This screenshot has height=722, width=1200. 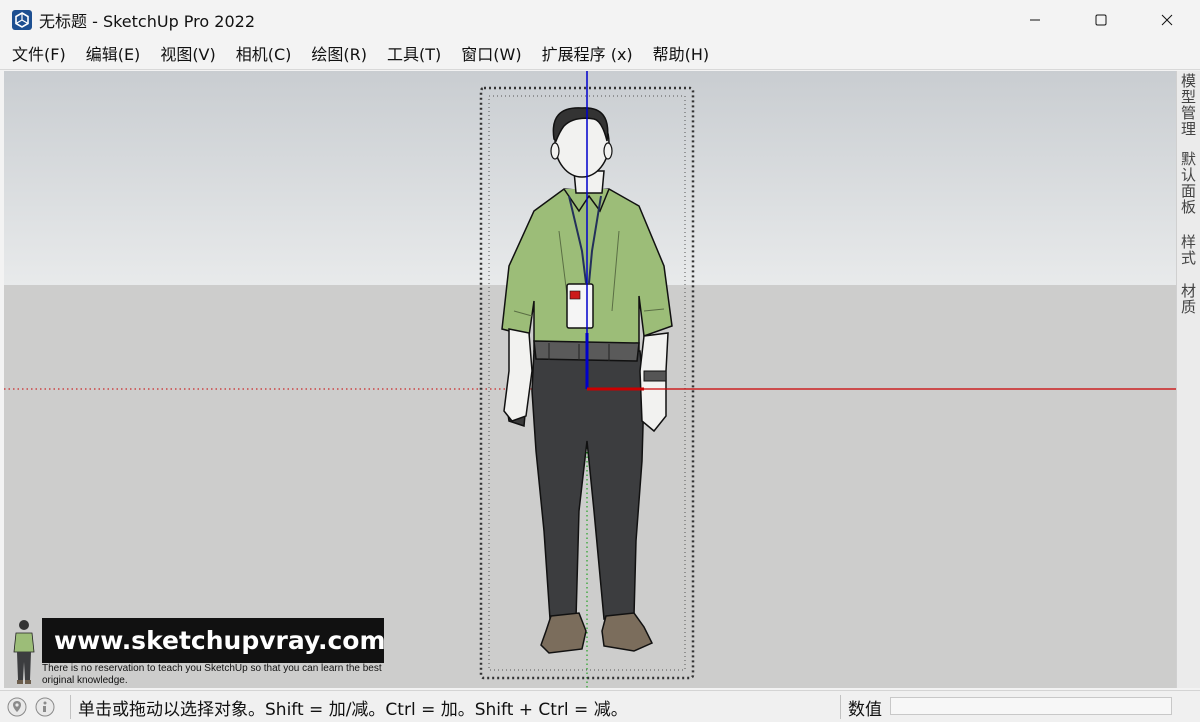 What do you see at coordinates (22, 20) in the screenshot?
I see `sketchup-icon` at bounding box center [22, 20].